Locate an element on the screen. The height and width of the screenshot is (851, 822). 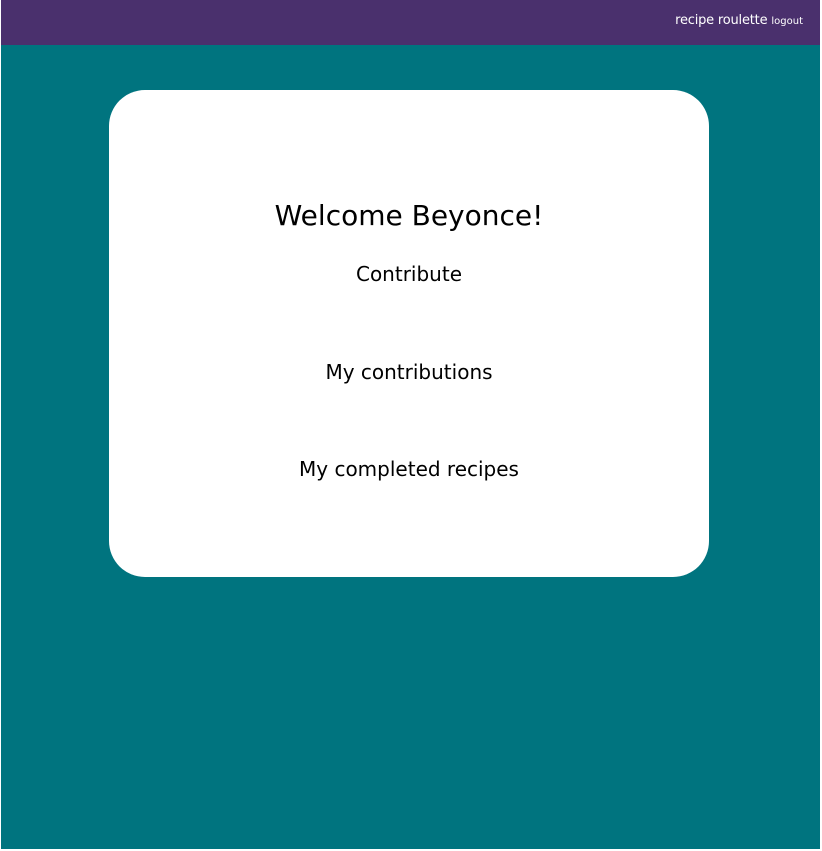
my-contributions-link: My contributions is located at coordinates (409, 372).